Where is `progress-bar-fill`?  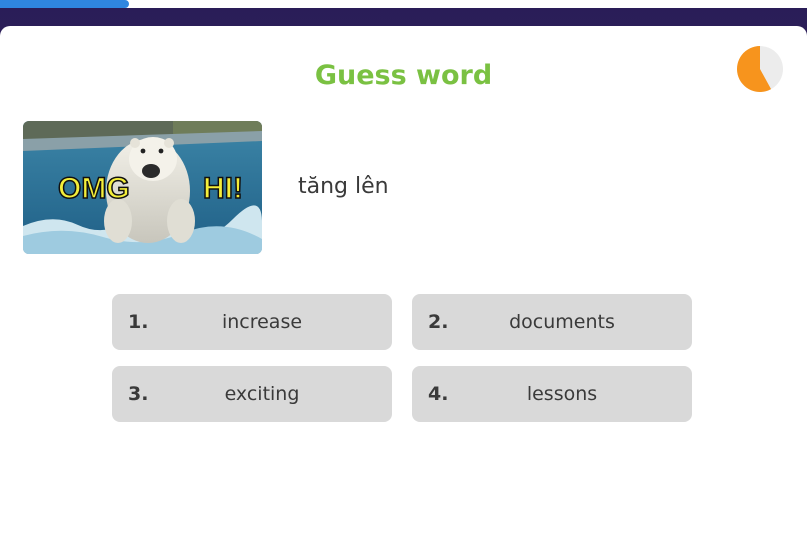
progress-bar-fill is located at coordinates (65, 4).